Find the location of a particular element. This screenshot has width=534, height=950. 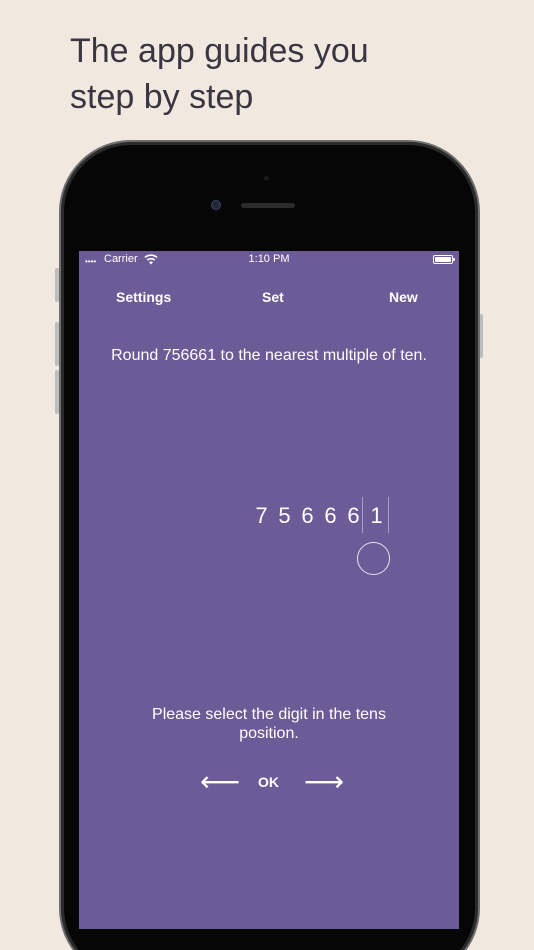

digit-ones: 1 is located at coordinates (375, 515).